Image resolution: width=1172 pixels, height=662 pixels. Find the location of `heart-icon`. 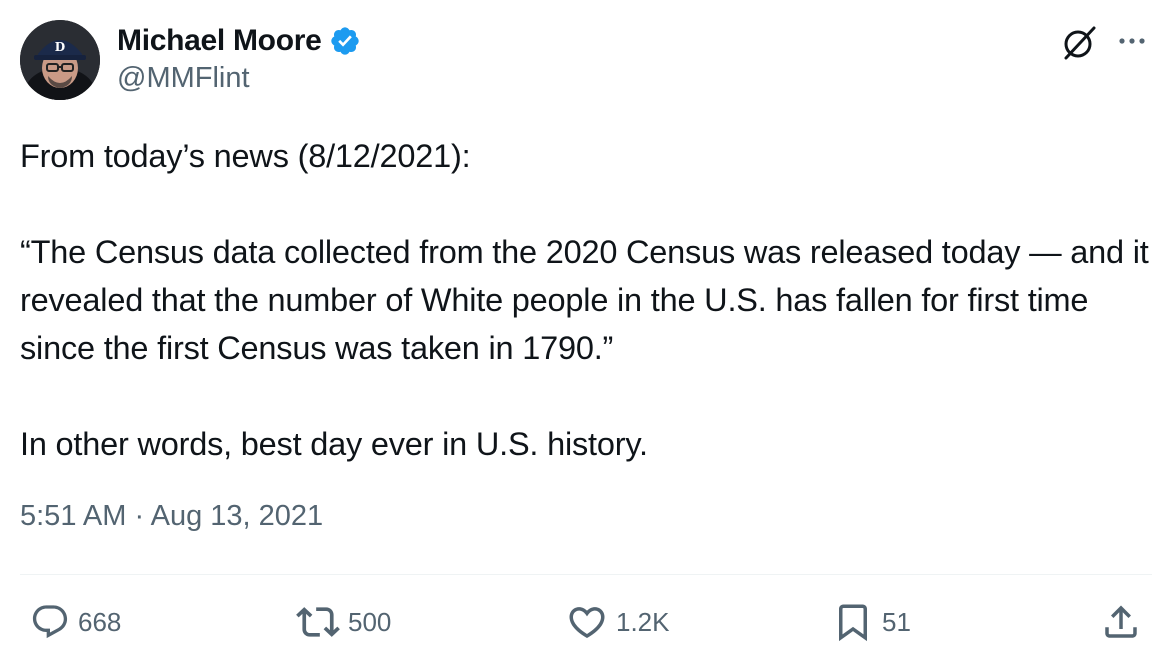

heart-icon is located at coordinates (587, 623).